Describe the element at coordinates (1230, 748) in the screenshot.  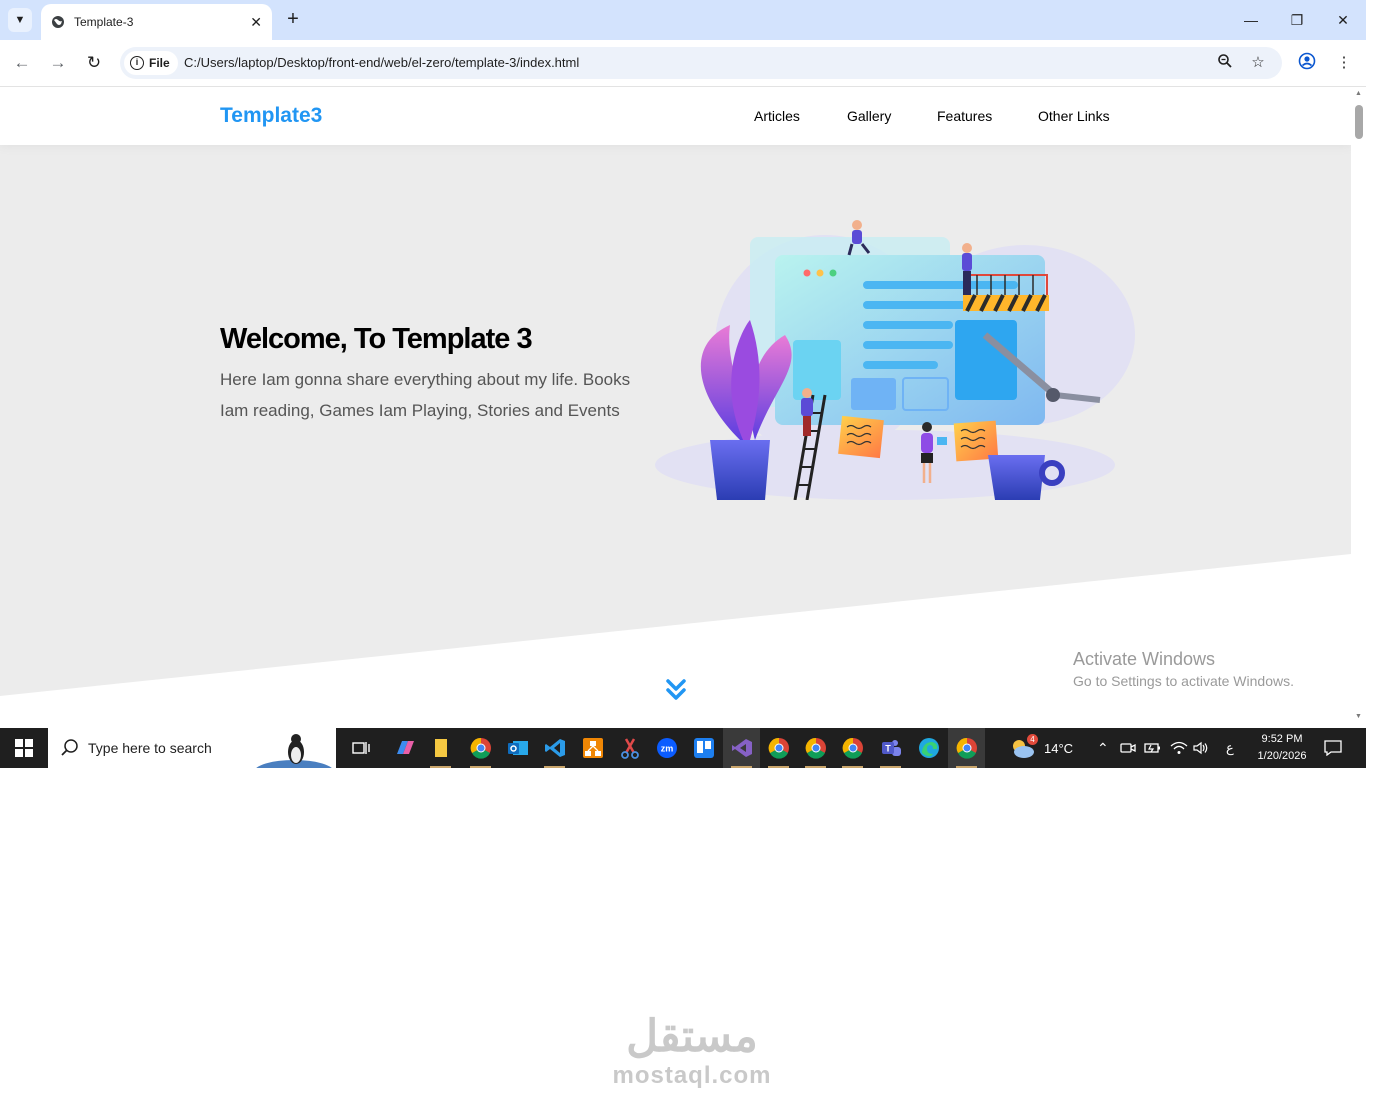
I see `input-language: ع` at that location.